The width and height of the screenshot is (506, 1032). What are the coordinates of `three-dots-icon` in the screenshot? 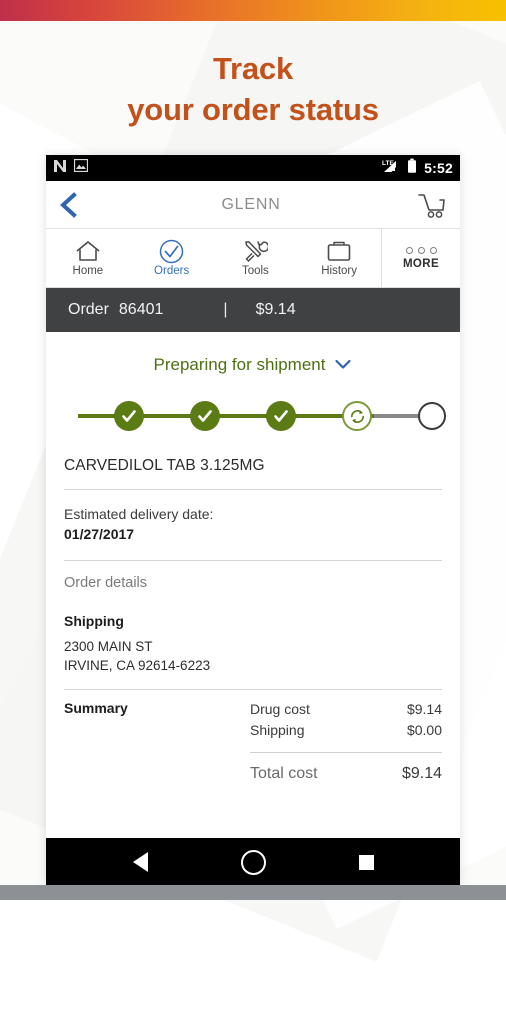 It's located at (421, 250).